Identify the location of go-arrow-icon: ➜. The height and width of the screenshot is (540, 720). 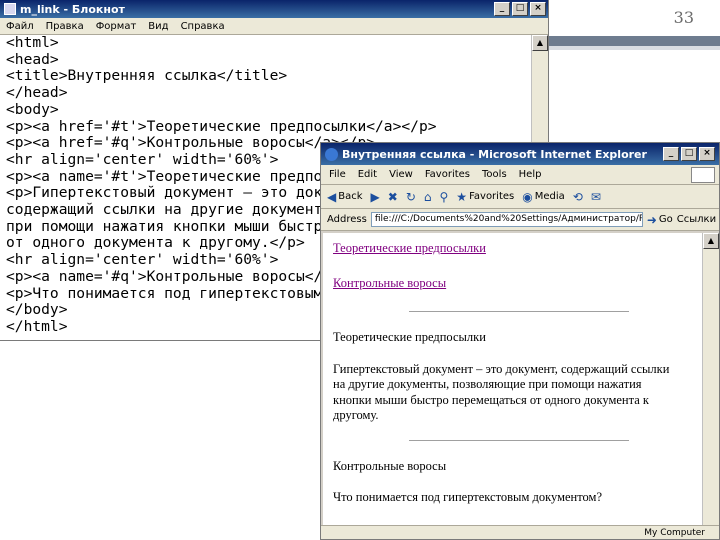
(651, 219).